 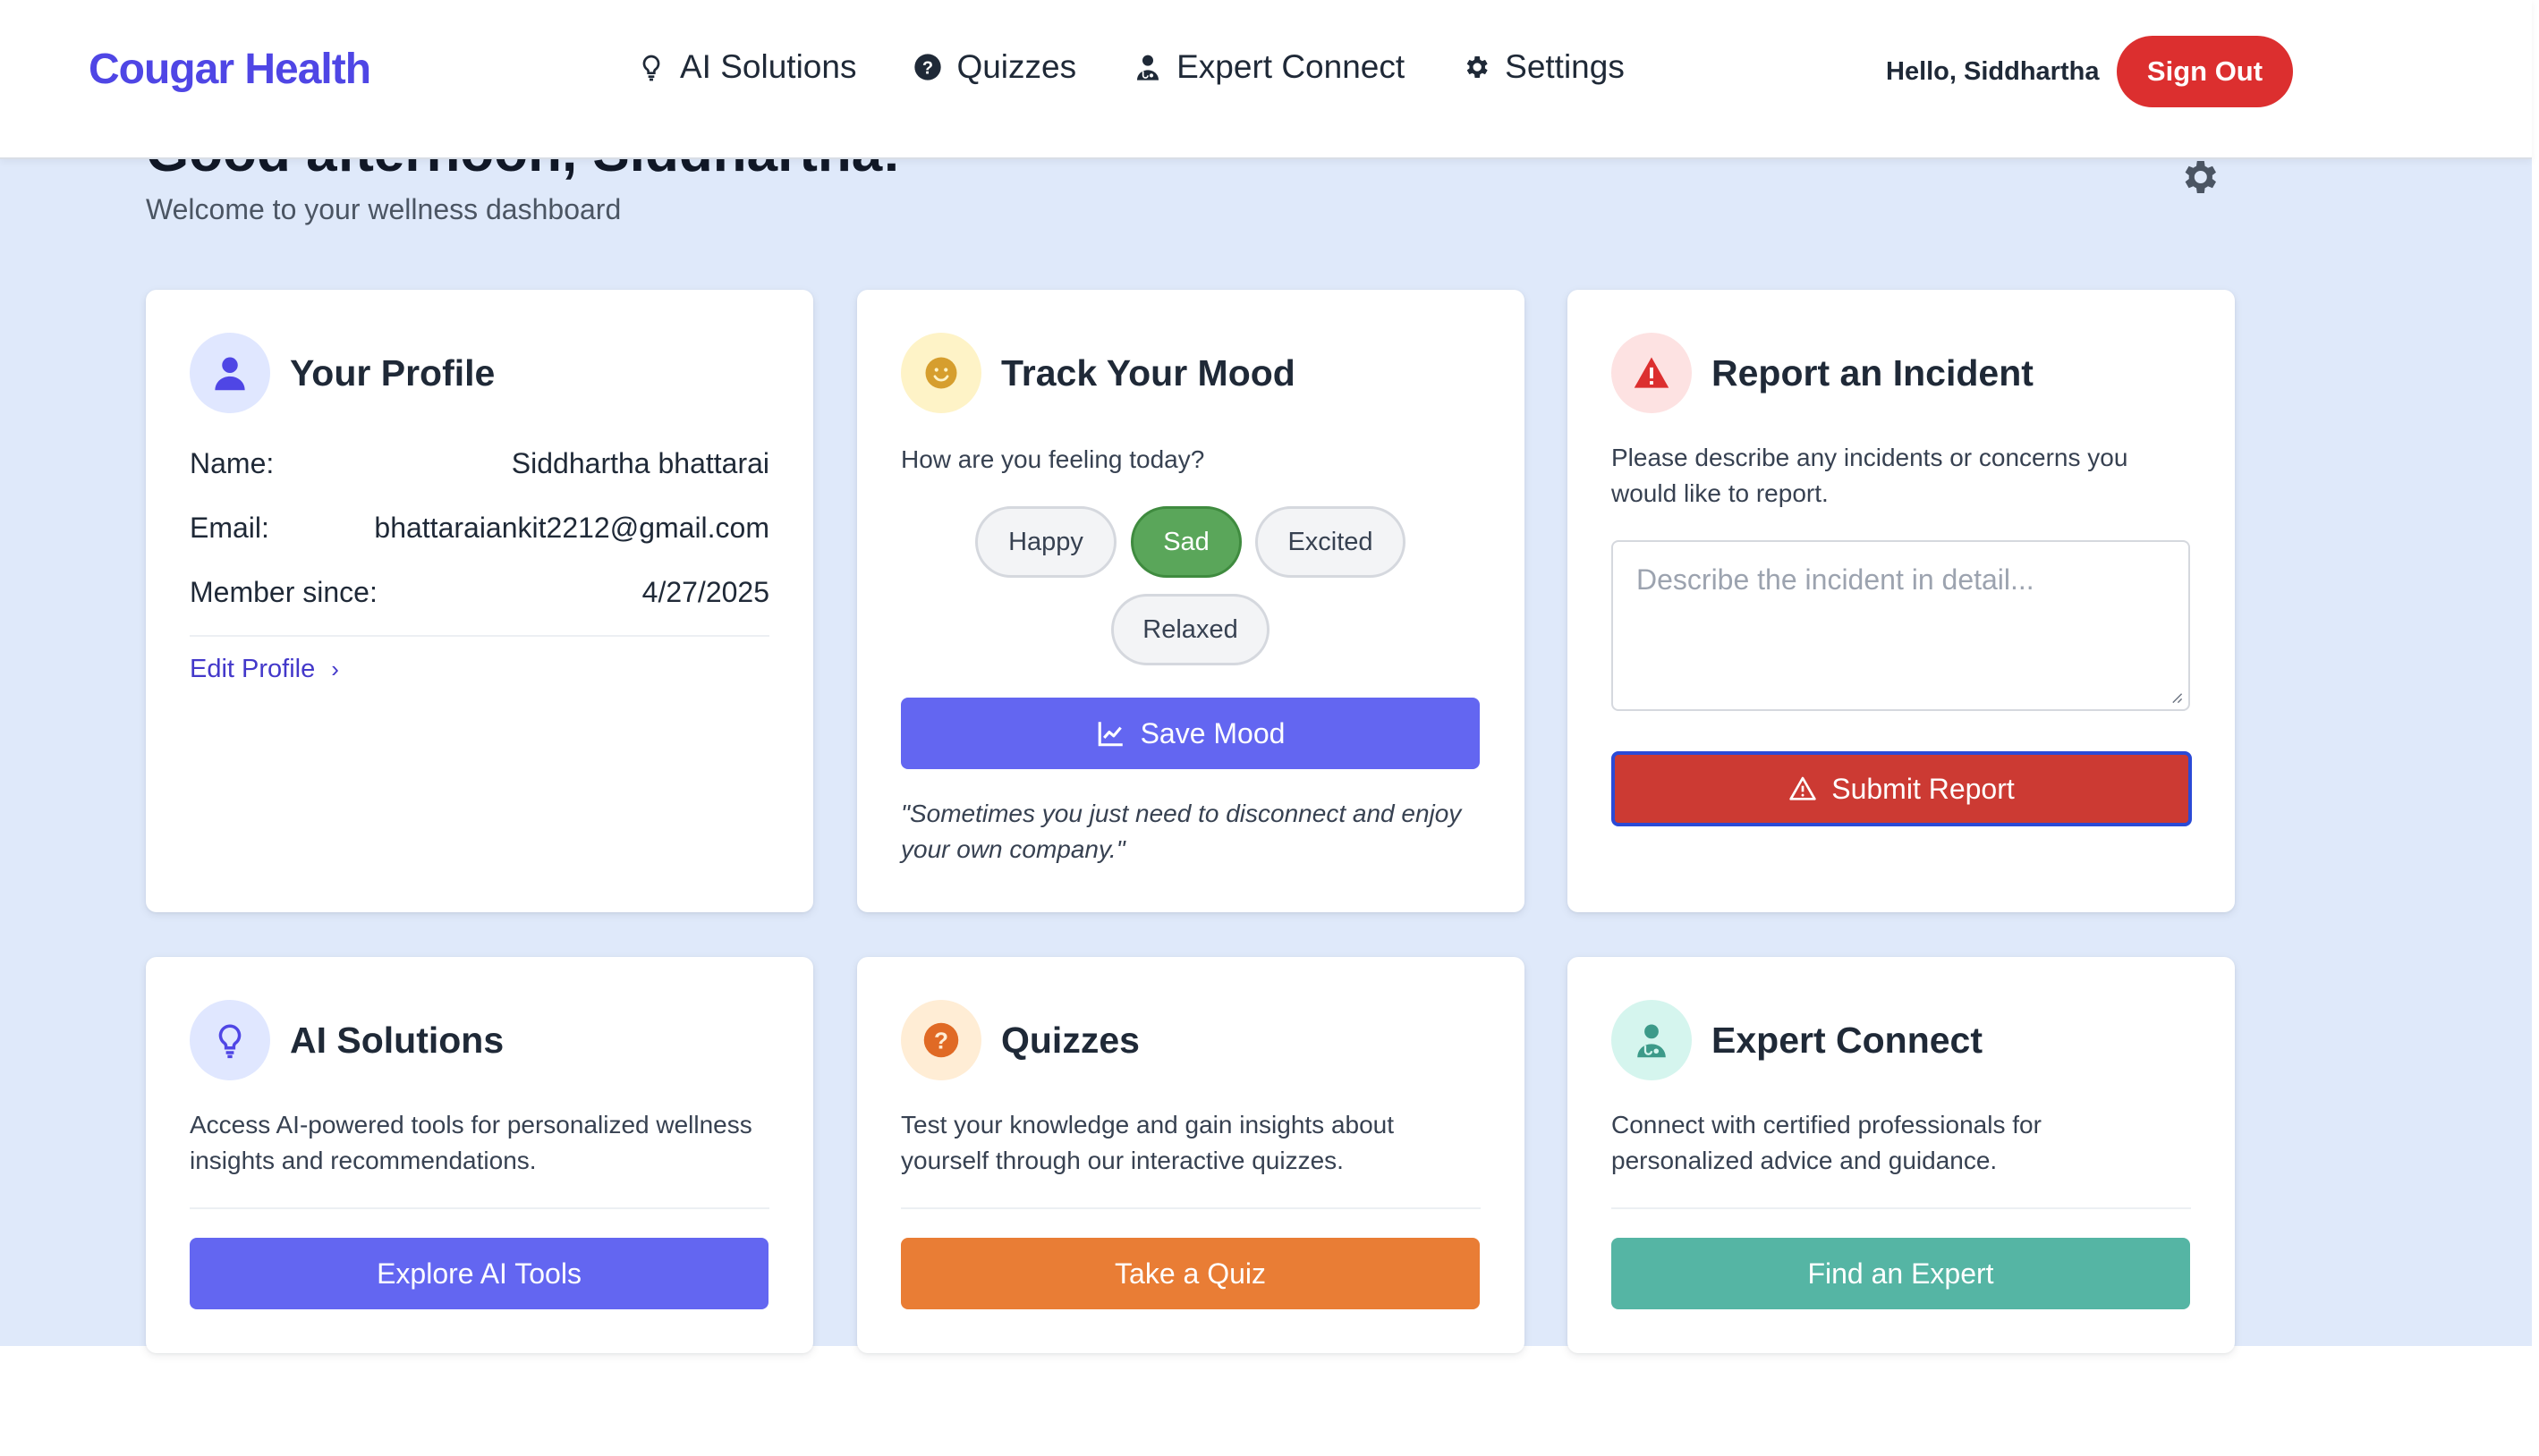 What do you see at coordinates (1923, 788) in the screenshot?
I see `submit-report-label: Submit Report` at bounding box center [1923, 788].